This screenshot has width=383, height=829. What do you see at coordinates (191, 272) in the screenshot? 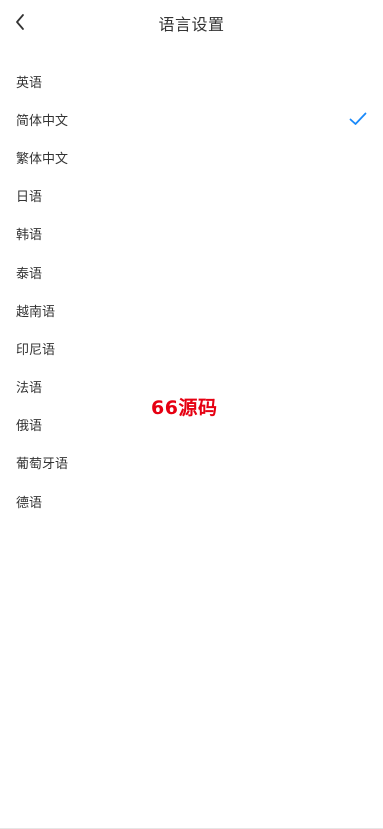
I see `language-option-thai: 泰语` at bounding box center [191, 272].